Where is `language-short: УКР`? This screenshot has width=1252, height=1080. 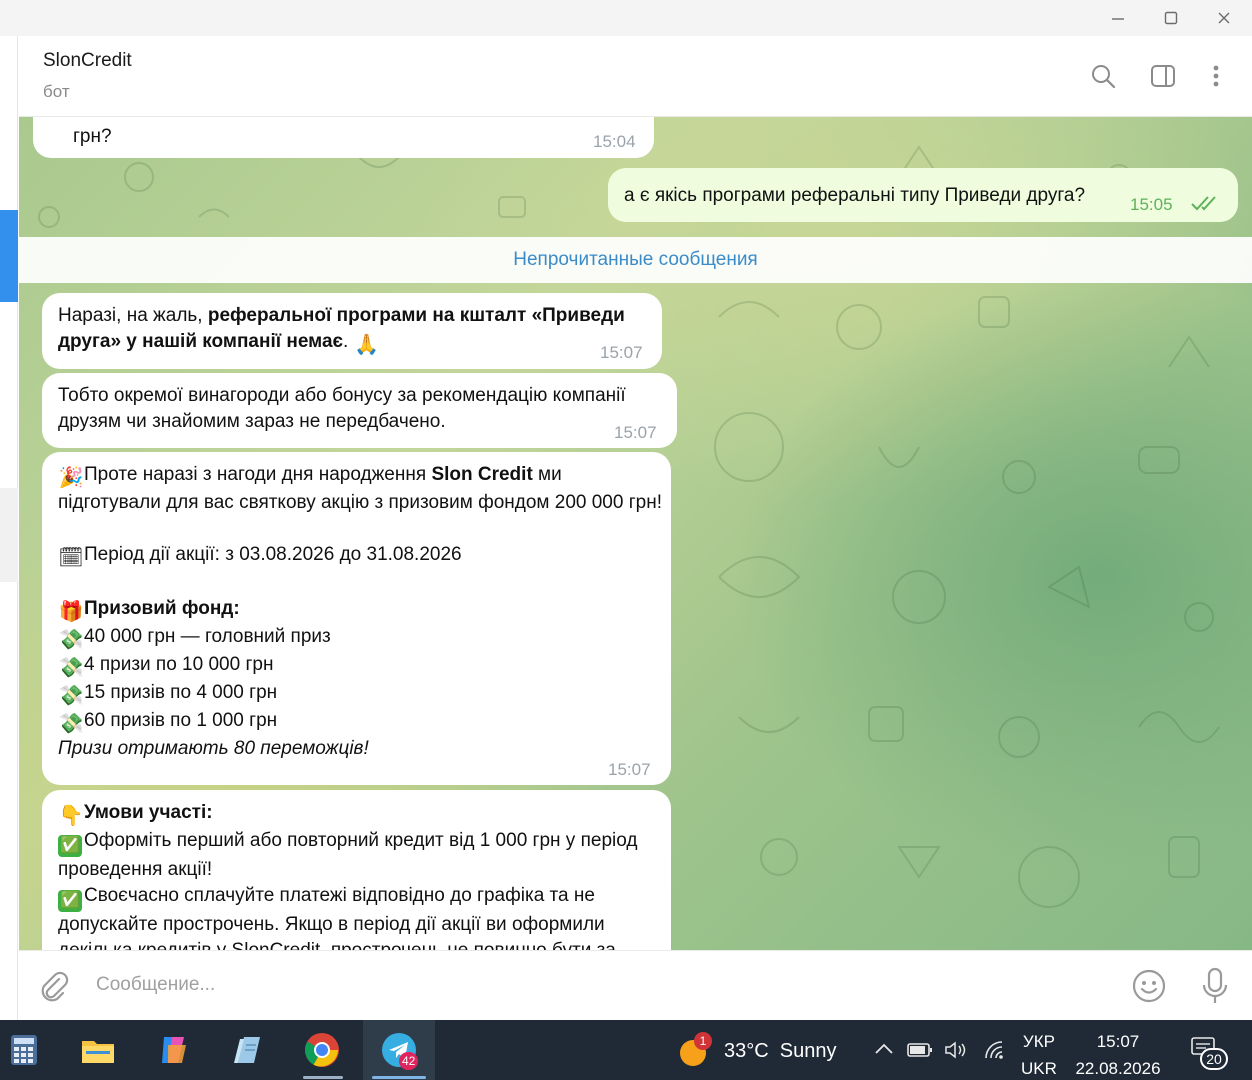 language-short: УКР is located at coordinates (1038, 1041).